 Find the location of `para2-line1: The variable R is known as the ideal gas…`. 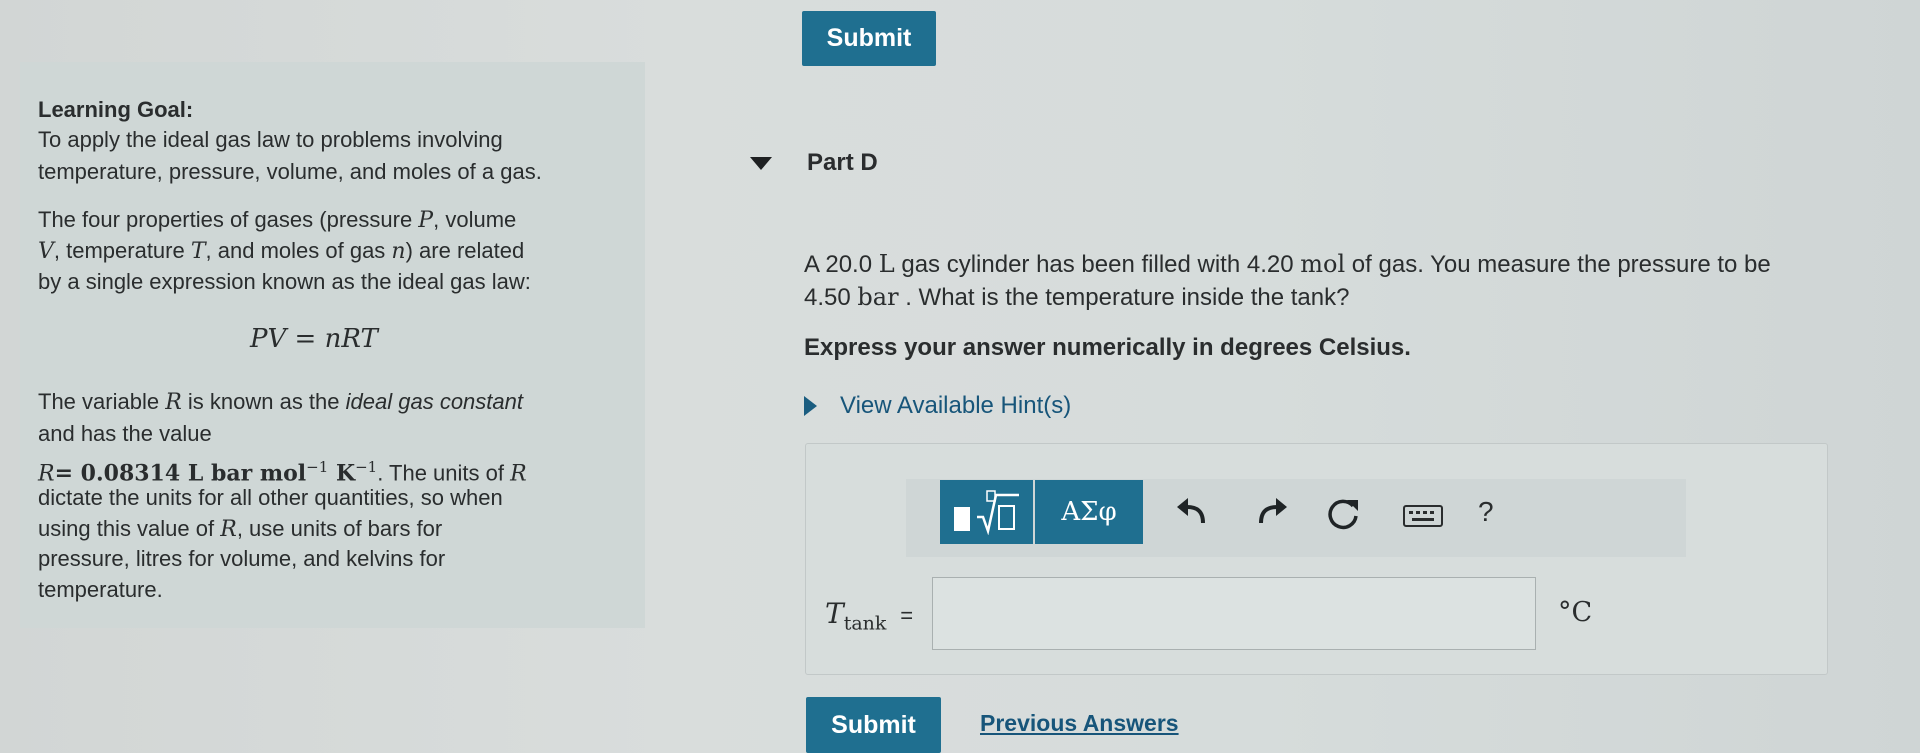

para2-line1: The variable R is known as the ideal gas… is located at coordinates (280, 402).